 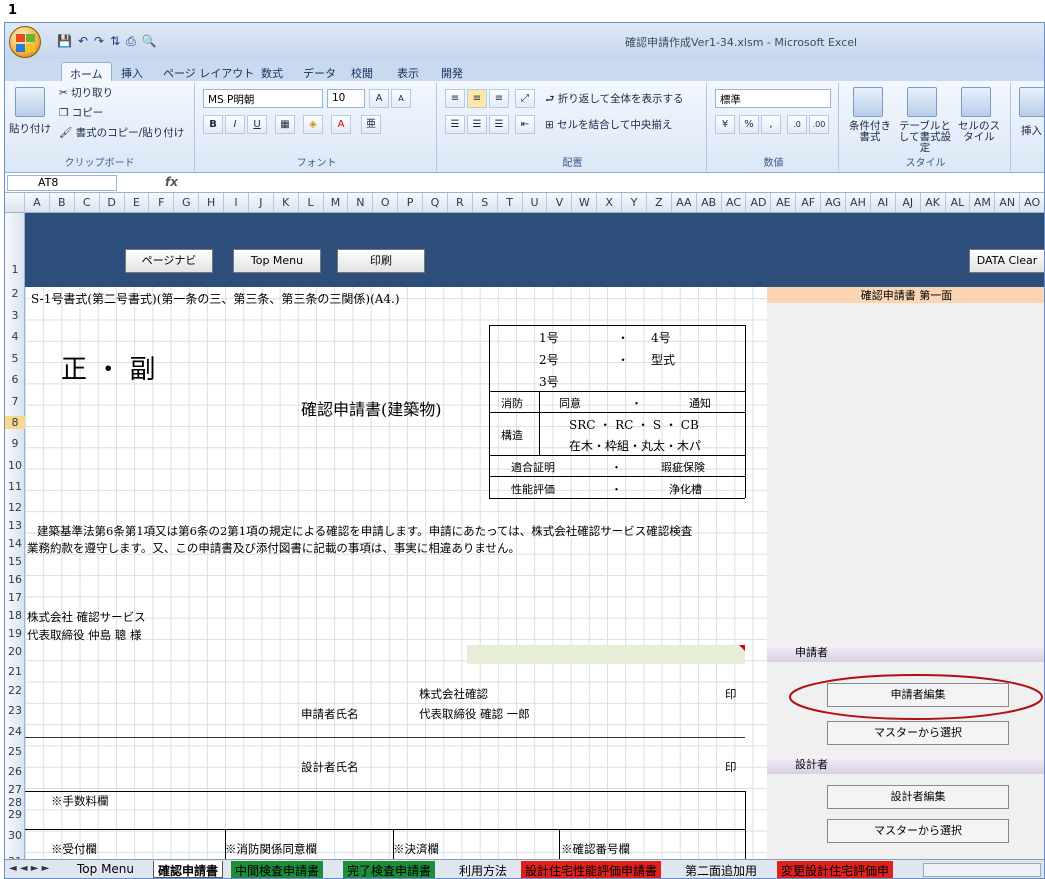 What do you see at coordinates (99, 41) in the screenshot?
I see `redo-icon: ↷` at bounding box center [99, 41].